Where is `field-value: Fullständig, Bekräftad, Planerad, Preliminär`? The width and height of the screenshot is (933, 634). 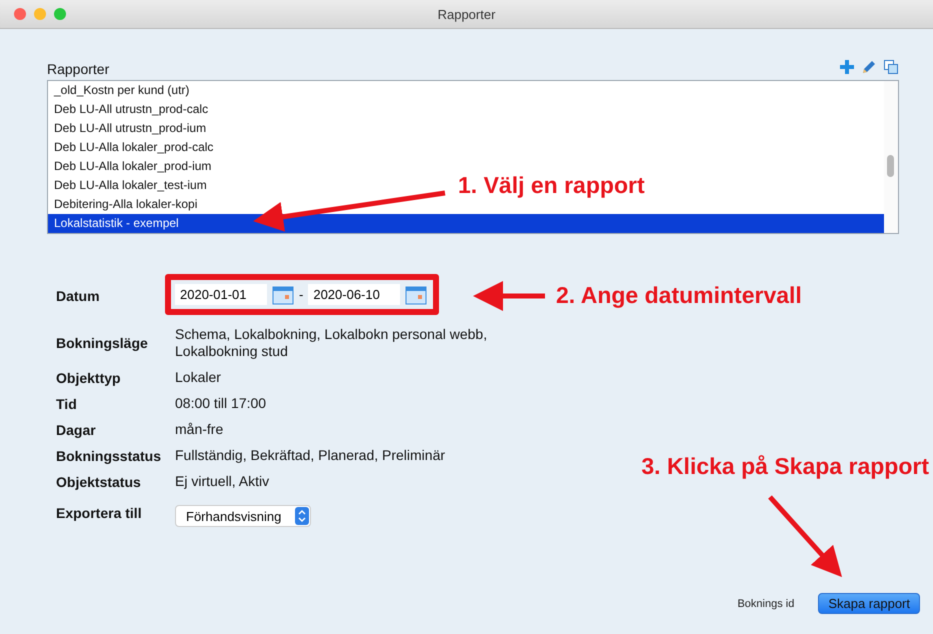 field-value: Fullständig, Bekräftad, Planerad, Preliminär is located at coordinates (310, 455).